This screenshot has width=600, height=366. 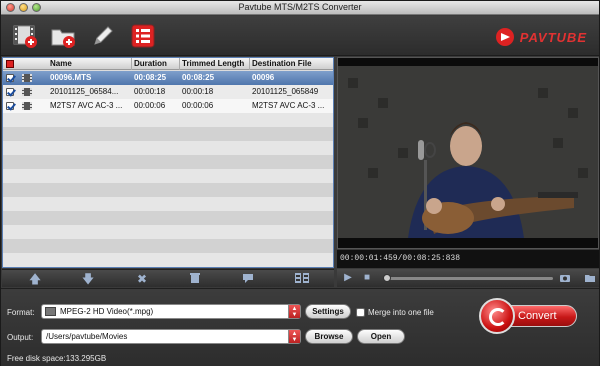 What do you see at coordinates (150, 77) in the screenshot?
I see `file-duration: 00:08:25` at bounding box center [150, 77].